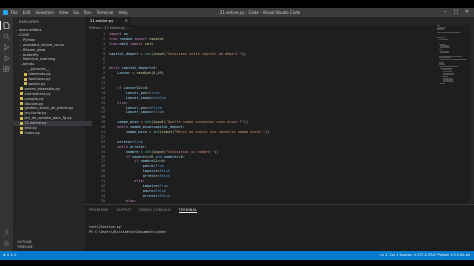  What do you see at coordinates (105, 12) in the screenshot?
I see `menu-terminal: Terminal` at bounding box center [105, 12].